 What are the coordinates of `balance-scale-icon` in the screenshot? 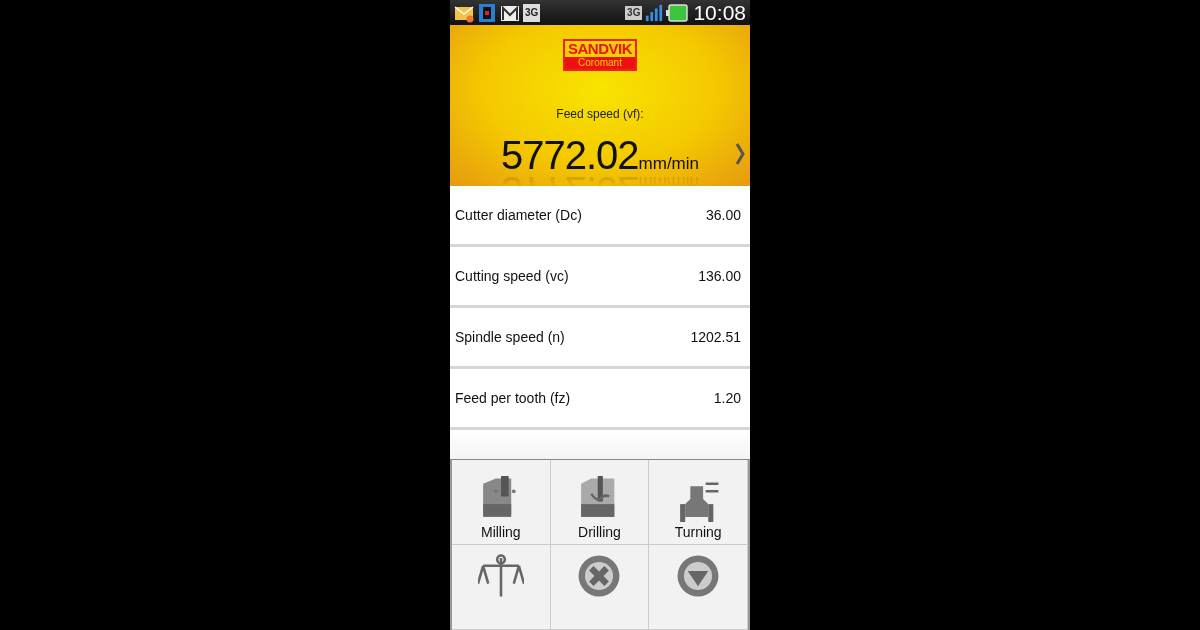 It's located at (500, 576).